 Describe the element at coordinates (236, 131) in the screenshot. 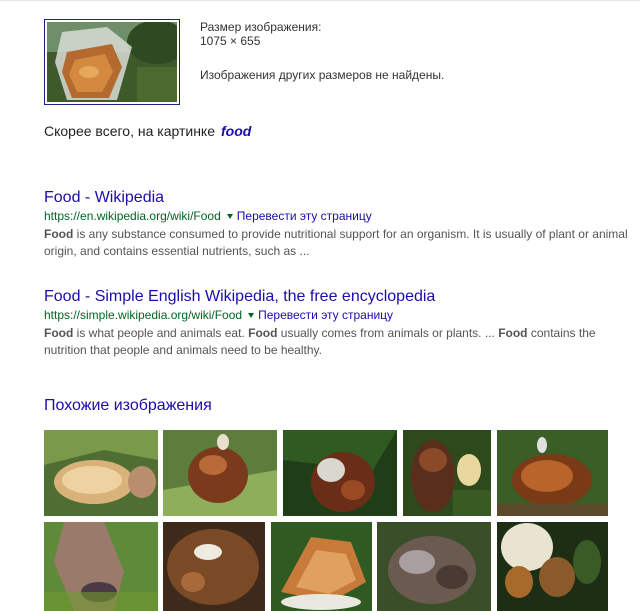

I see `best-guess-query-link: food` at that location.